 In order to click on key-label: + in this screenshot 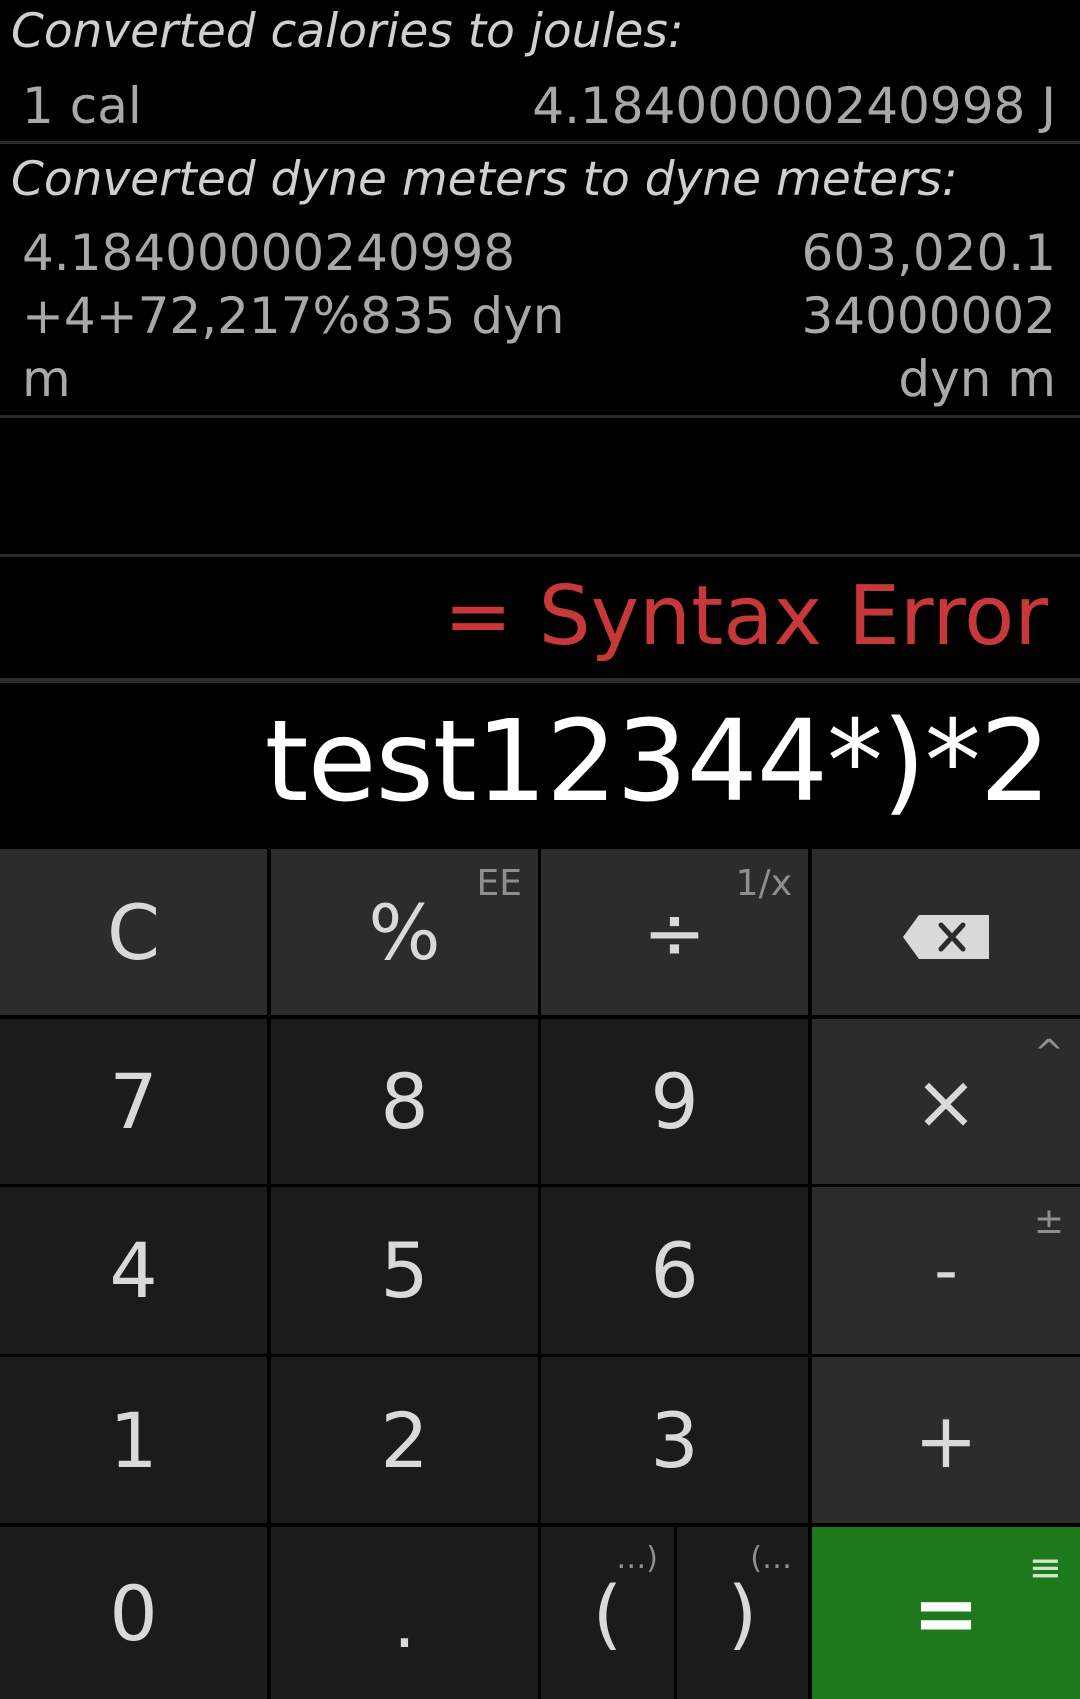, I will do `click(946, 1440)`.